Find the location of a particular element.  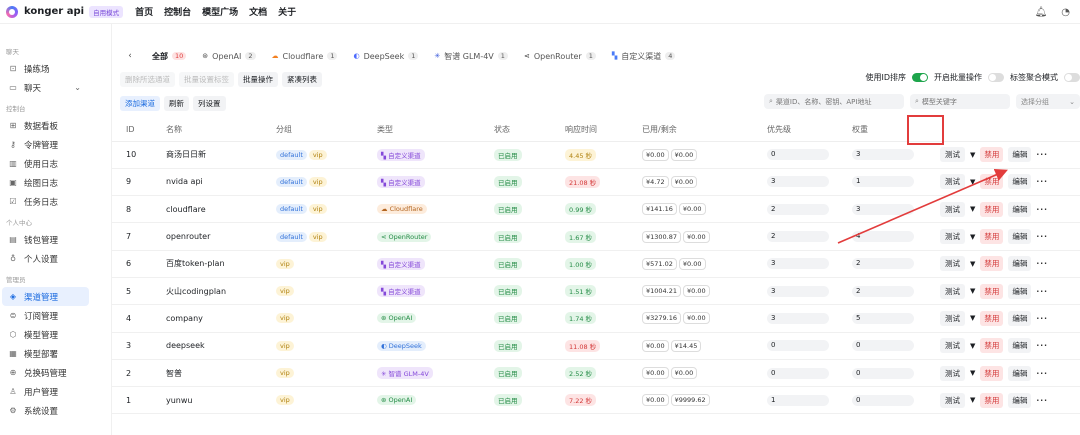

toolbar-button: 批量操作 is located at coordinates (258, 79).